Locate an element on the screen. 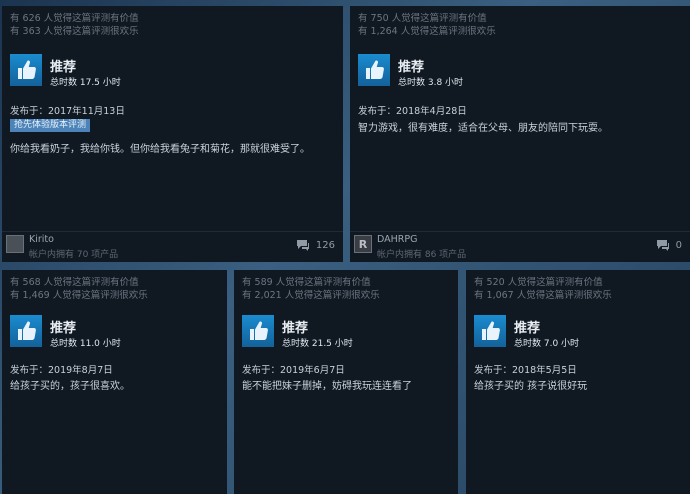  review-text: 给孩子买的，孩子很喜欢。 is located at coordinates (70, 386).